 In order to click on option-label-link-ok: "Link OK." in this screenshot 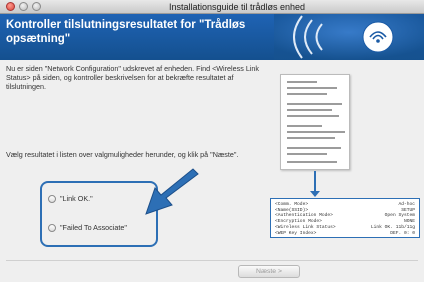, I will do `click(76, 198)`.